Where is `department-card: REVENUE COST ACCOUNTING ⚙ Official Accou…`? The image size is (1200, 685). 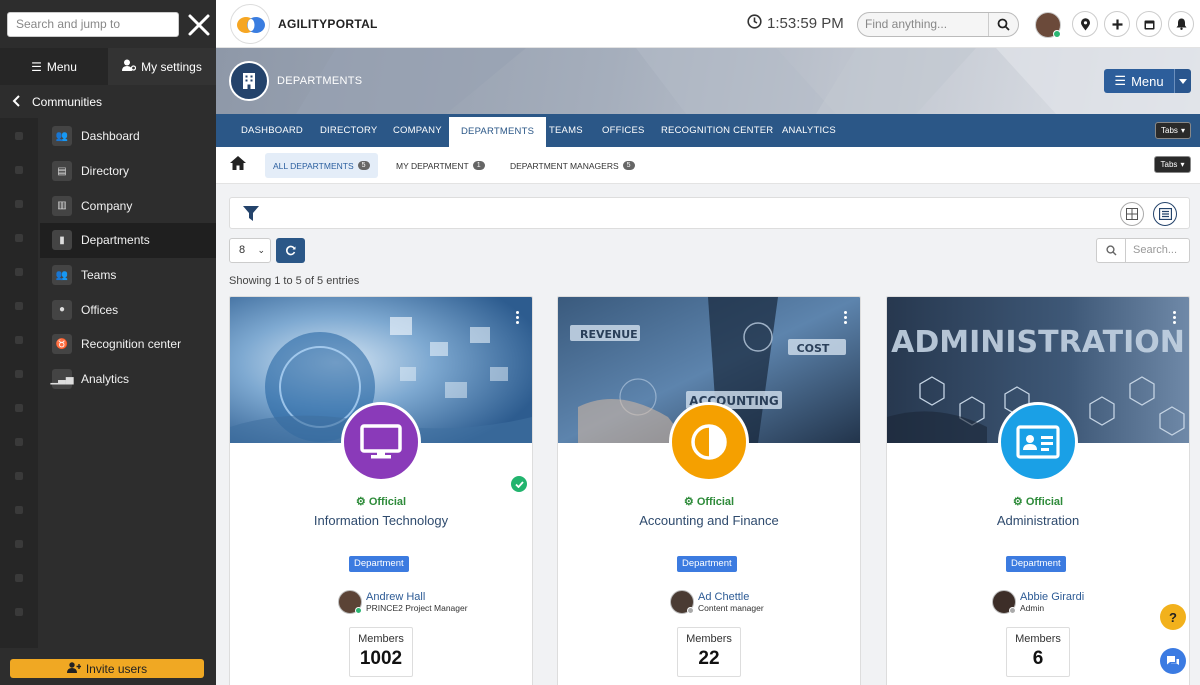
department-card: REVENUE COST ACCOUNTING ⚙ Official Accou… is located at coordinates (709, 490).